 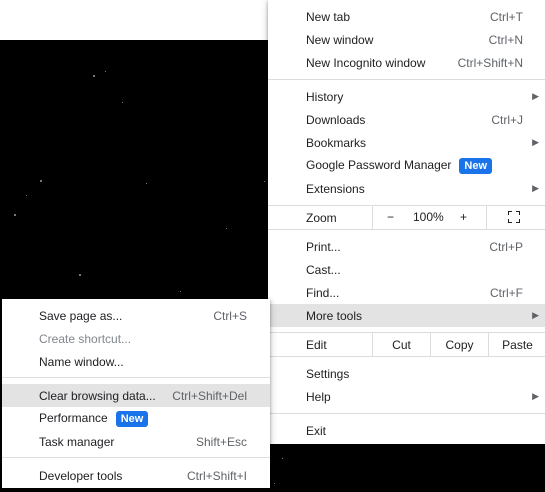 What do you see at coordinates (406, 39) in the screenshot?
I see `menu-item-new-window: New window Ctrl+N` at bounding box center [406, 39].